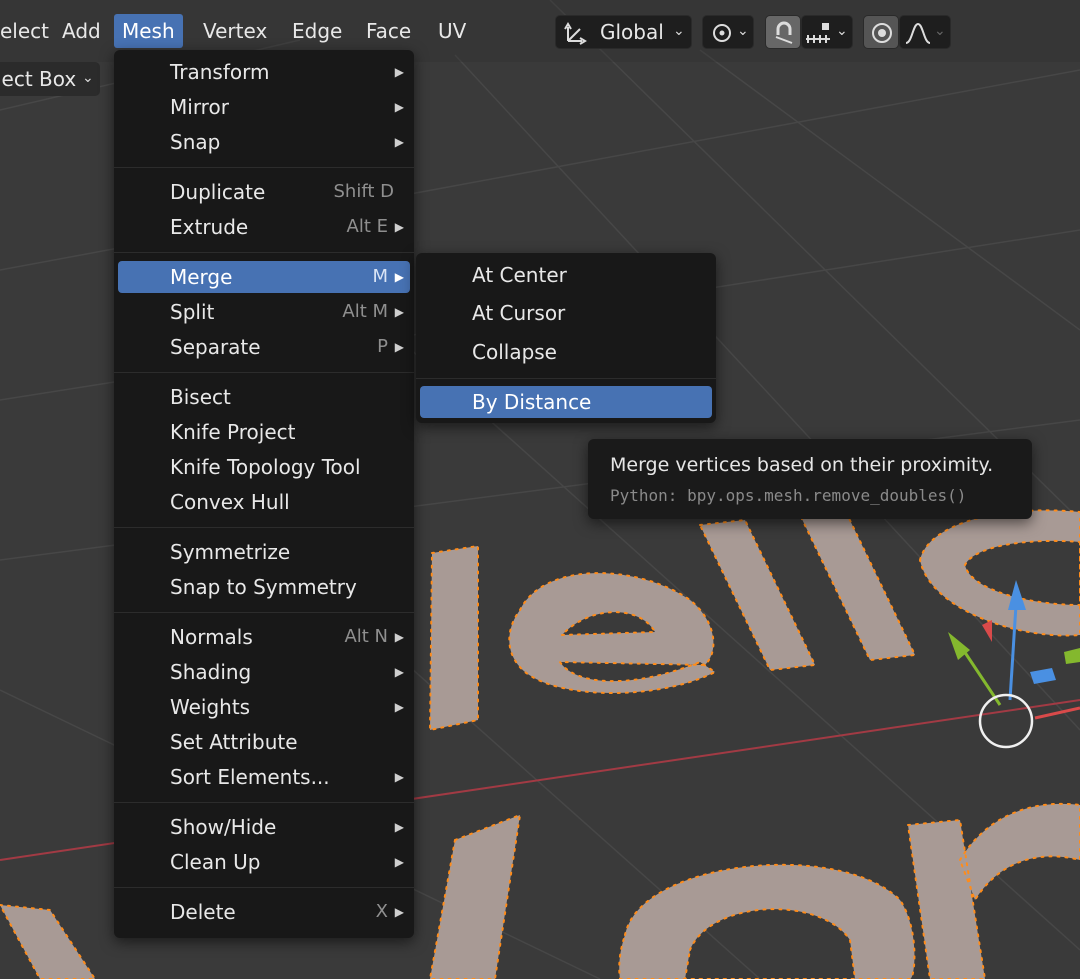 The height and width of the screenshot is (979, 1080). I want to click on menu-item-at-center: At Center, so click(566, 275).